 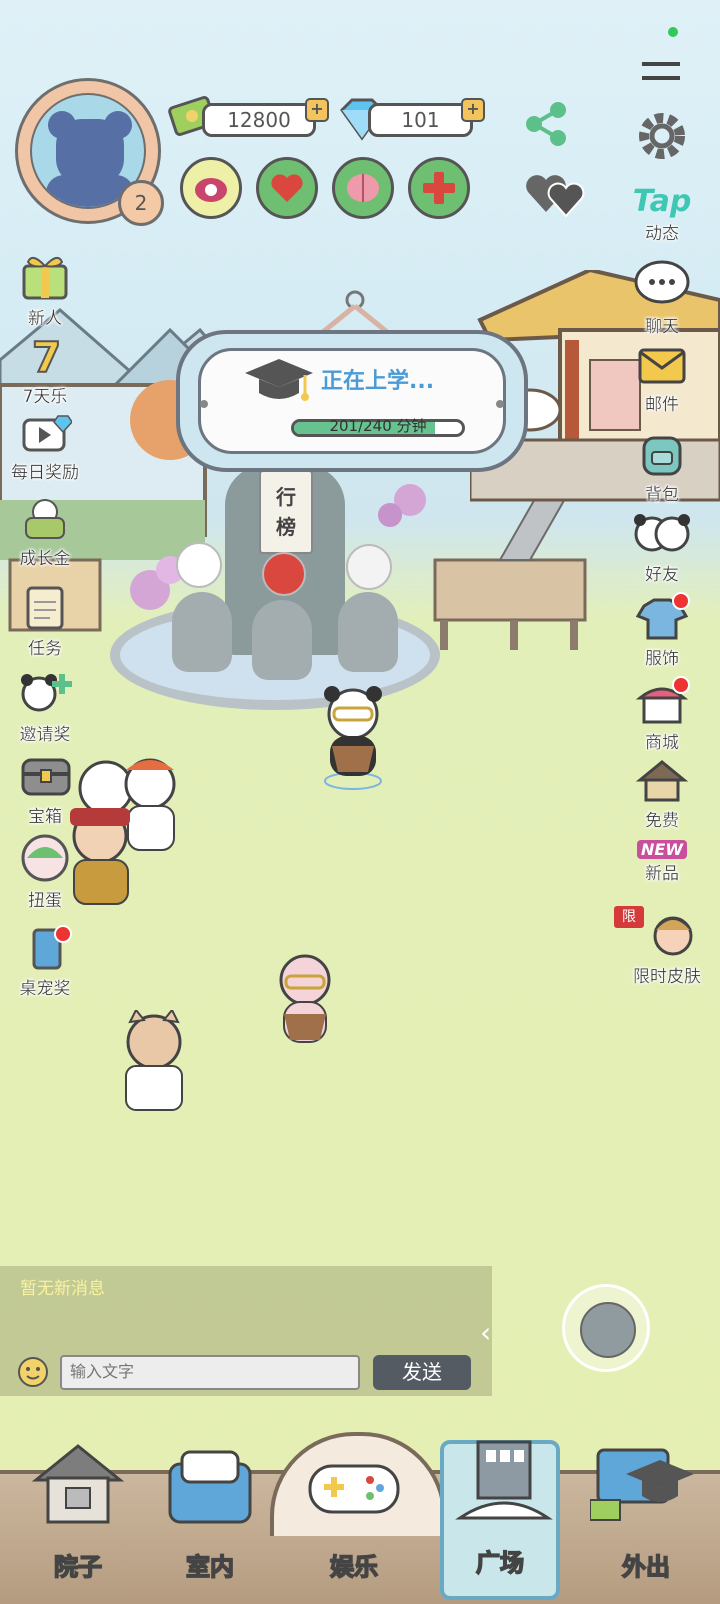 I want to click on tap-logo: Tap, so click(x=662, y=201).